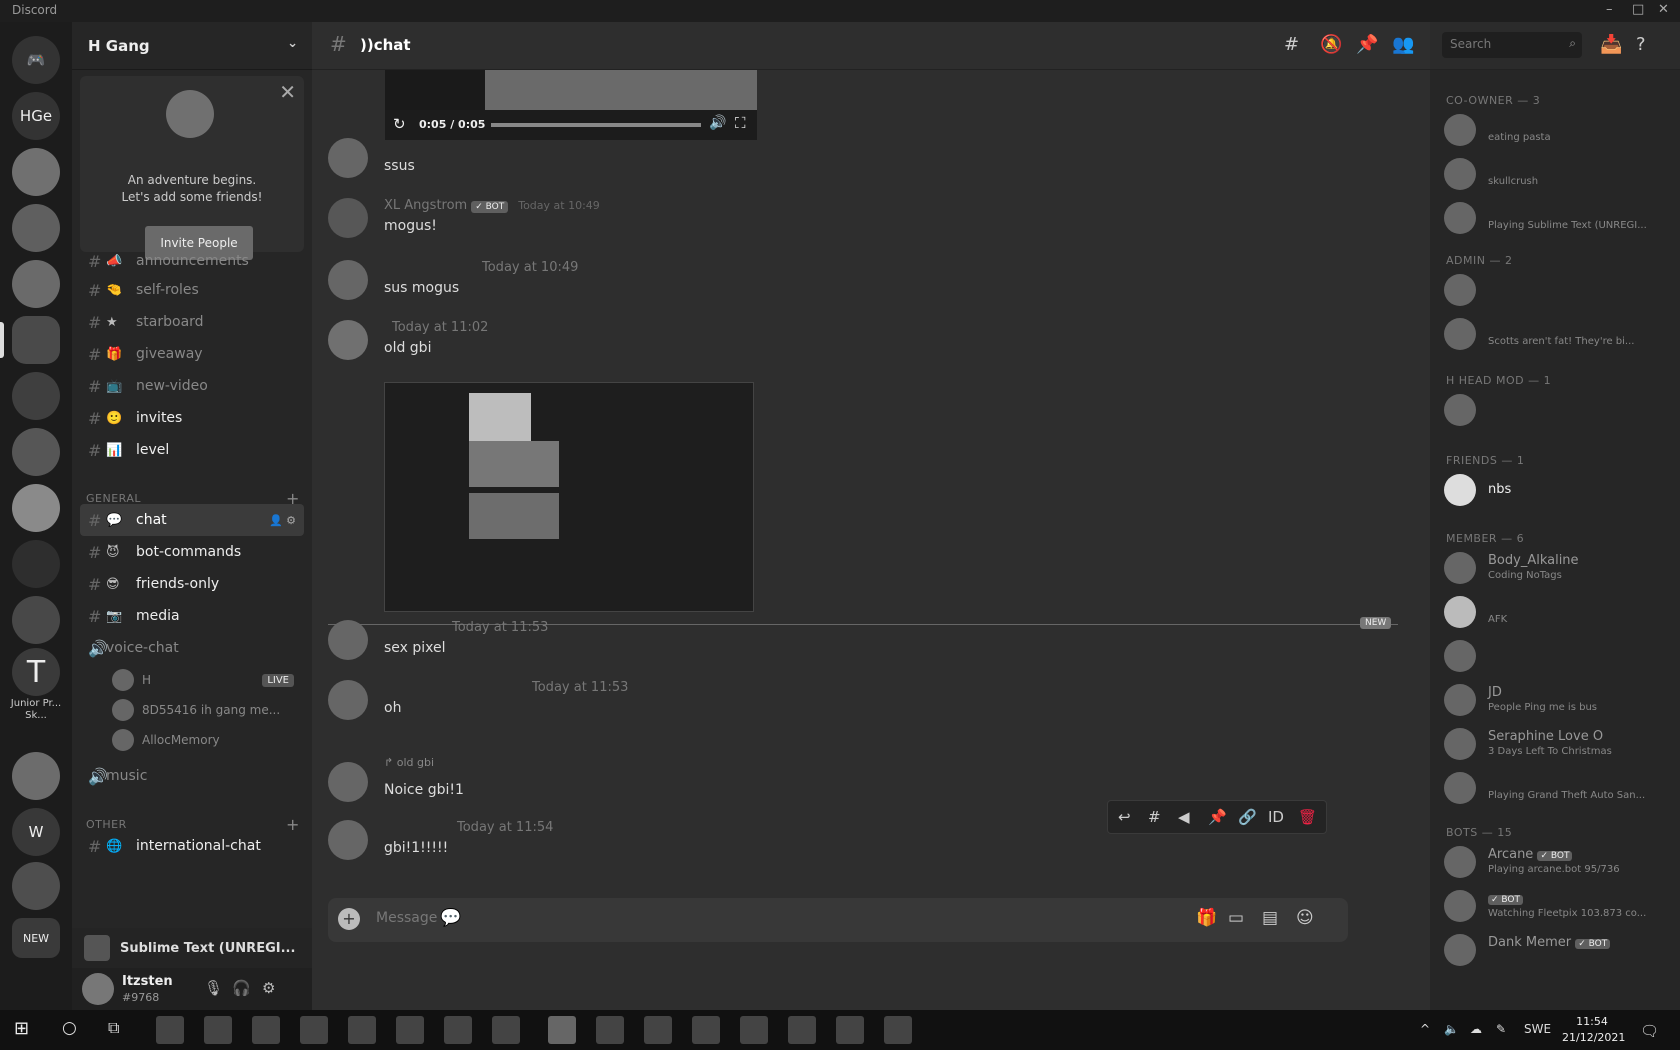 The width and height of the screenshot is (1680, 1050). I want to click on channel-friends-only: # 😎 friends-only, so click(192, 584).